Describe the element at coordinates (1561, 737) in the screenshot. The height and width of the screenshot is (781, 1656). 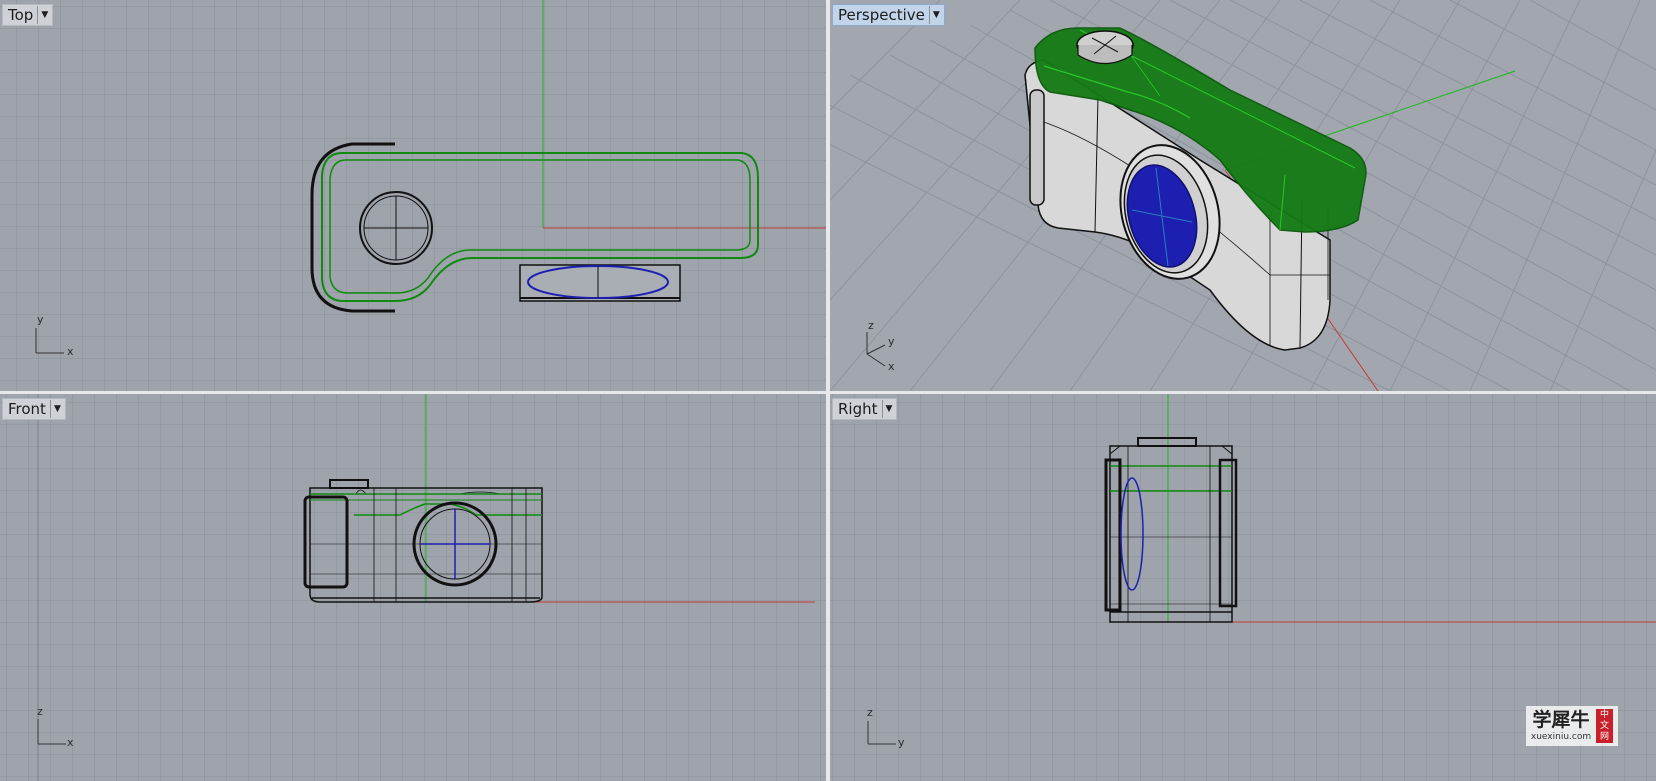
I see `watermark-url: xuexiniu.com` at that location.